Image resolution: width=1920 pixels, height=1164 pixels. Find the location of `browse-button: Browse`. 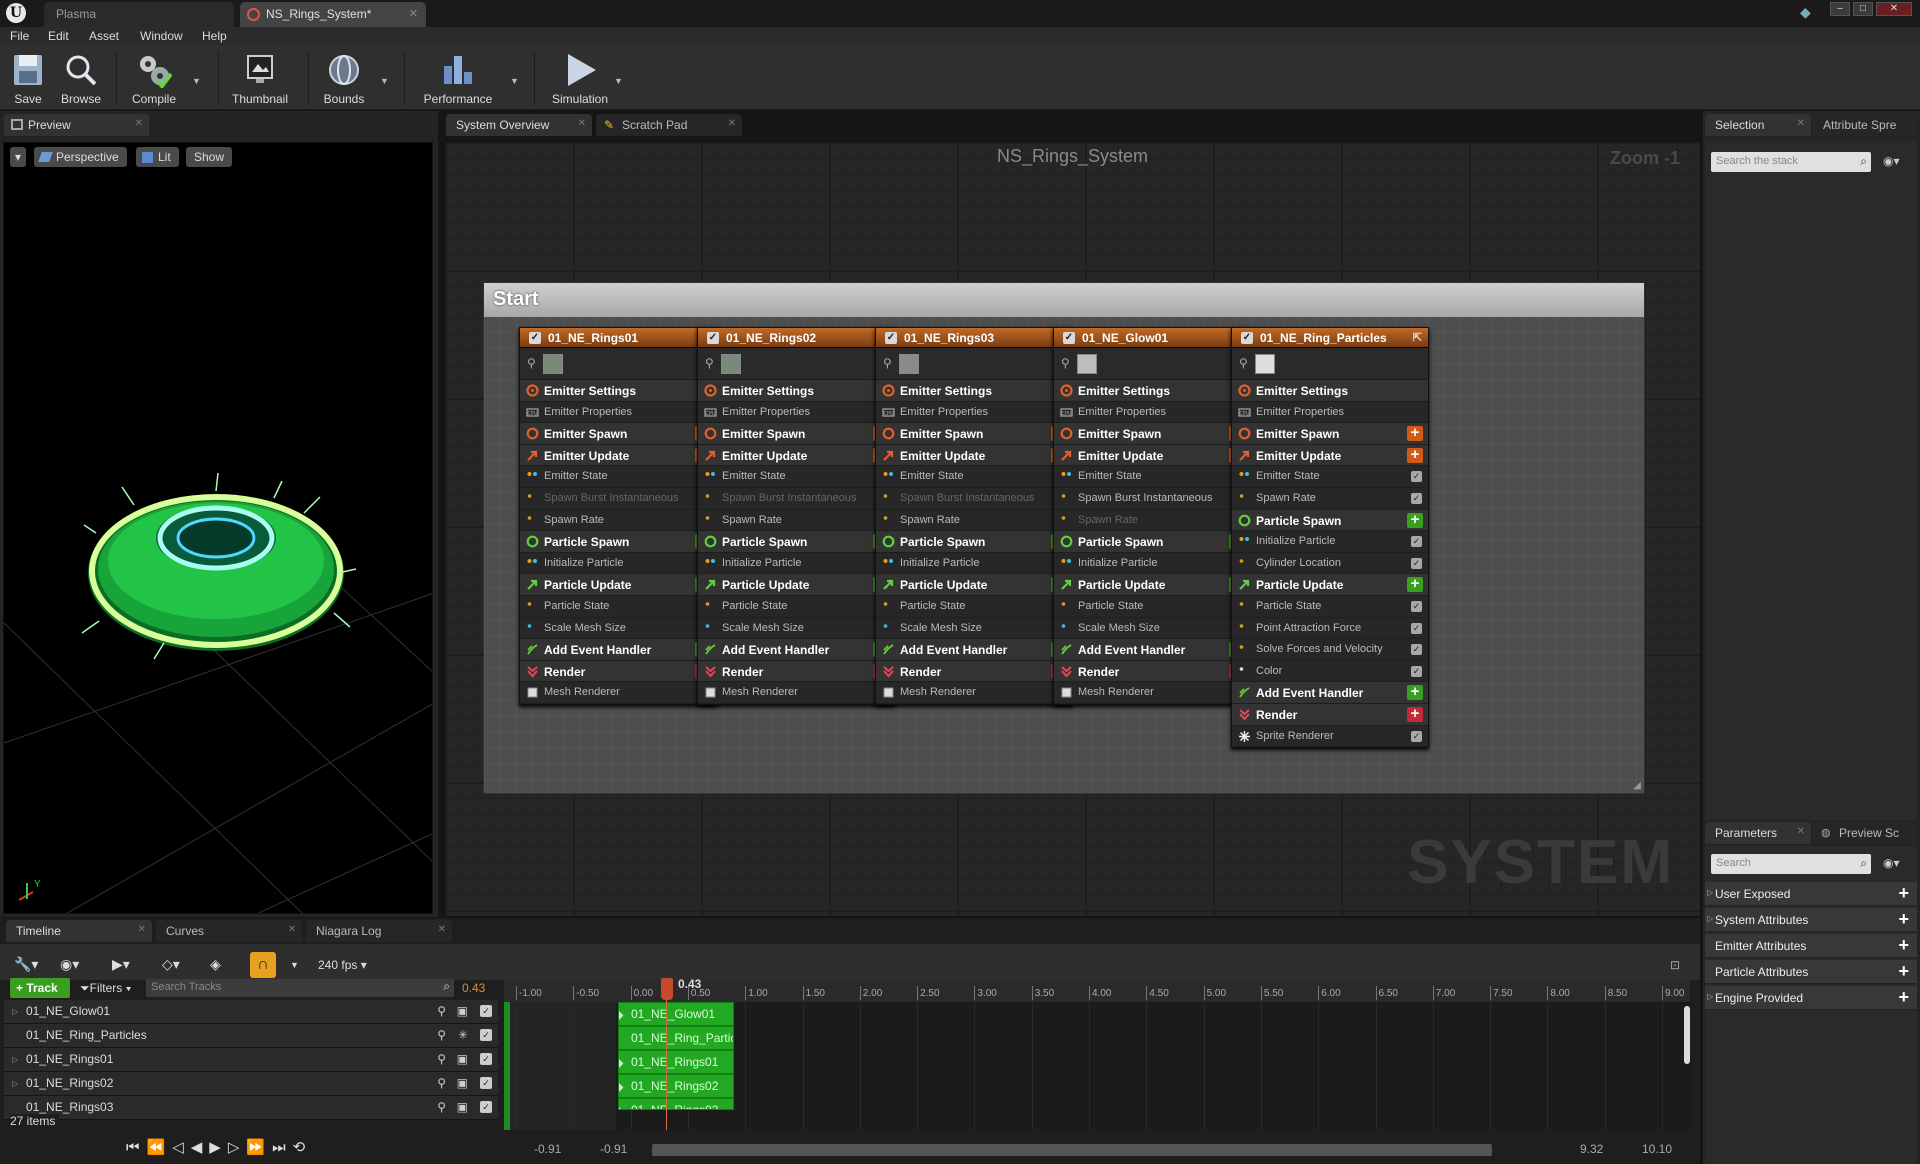

browse-button: Browse is located at coordinates (81, 79).